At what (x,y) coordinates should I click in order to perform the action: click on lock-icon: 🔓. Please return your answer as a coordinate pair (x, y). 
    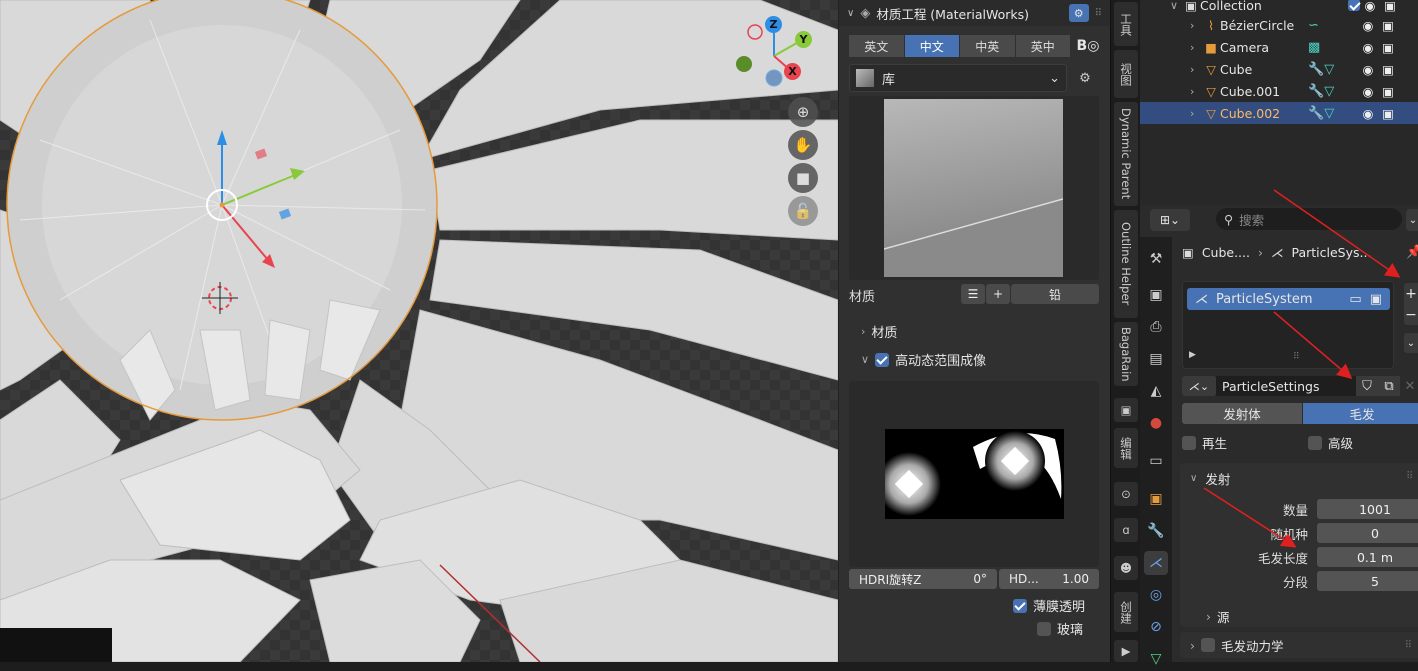
    Looking at the image, I should click on (803, 211).